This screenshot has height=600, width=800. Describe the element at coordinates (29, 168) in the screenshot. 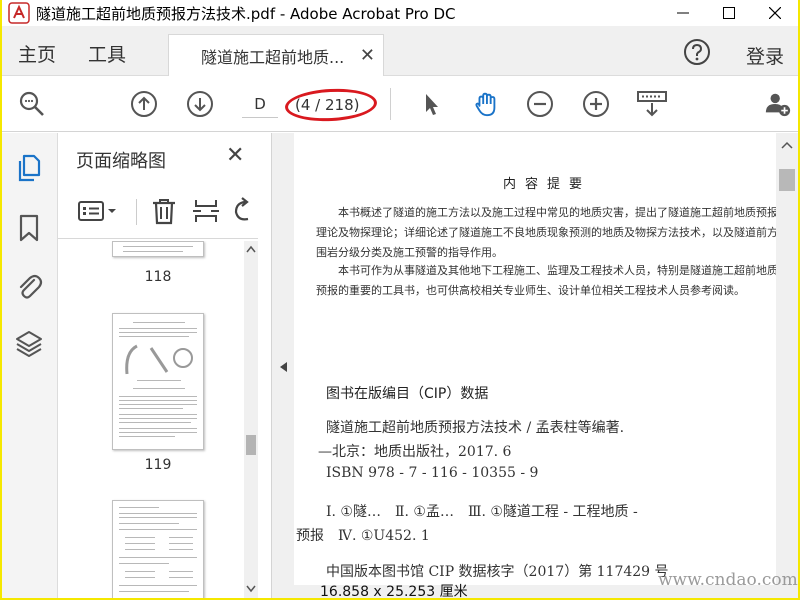

I see `page-thumbnails-icon` at that location.